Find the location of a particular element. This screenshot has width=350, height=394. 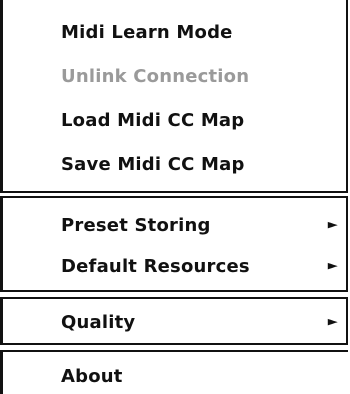

menu-item-save-midi-cc-map: Save Midi CC Map is located at coordinates (203, 164).